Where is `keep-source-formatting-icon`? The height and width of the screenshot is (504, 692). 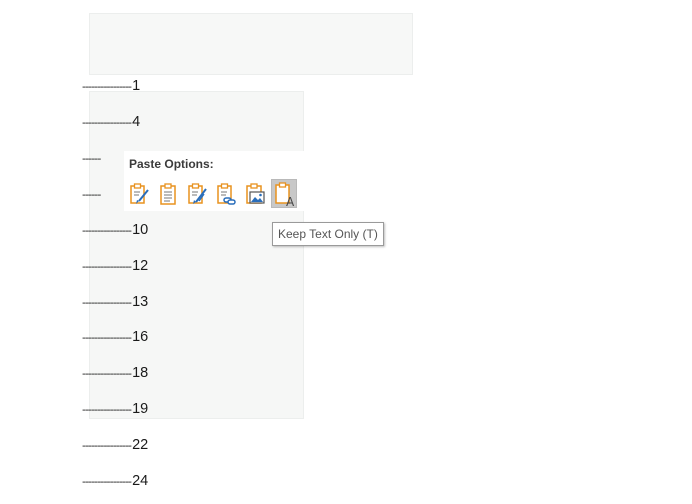 keep-source-formatting-icon is located at coordinates (139, 193).